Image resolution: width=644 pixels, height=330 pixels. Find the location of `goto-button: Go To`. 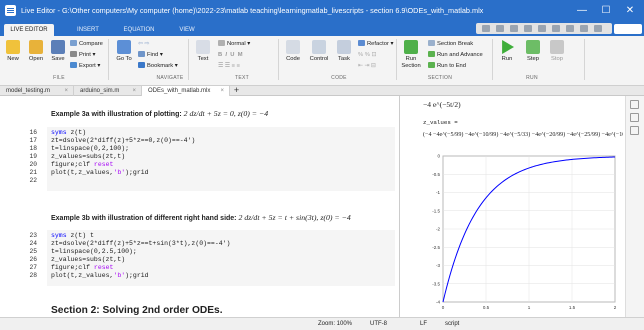

goto-button: Go To is located at coordinates (124, 51).